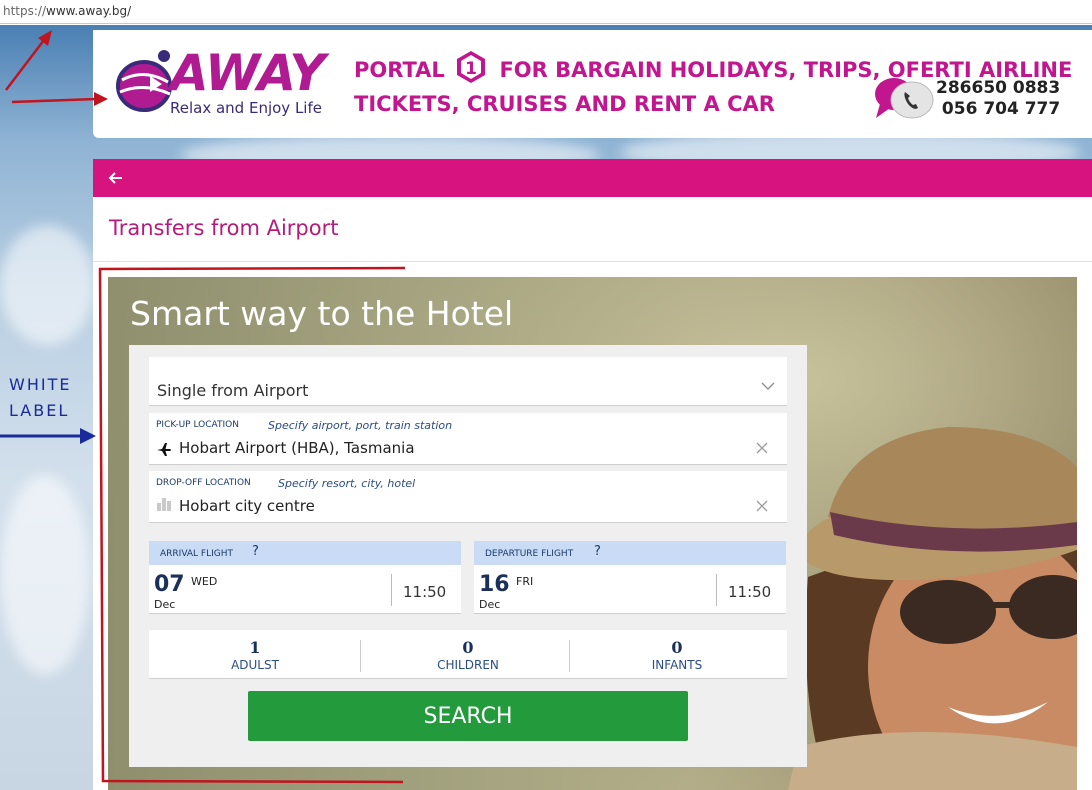 The width and height of the screenshot is (1092, 790). What do you see at coordinates (224, 228) in the screenshot?
I see `page-title: Transfers from Airport` at bounding box center [224, 228].